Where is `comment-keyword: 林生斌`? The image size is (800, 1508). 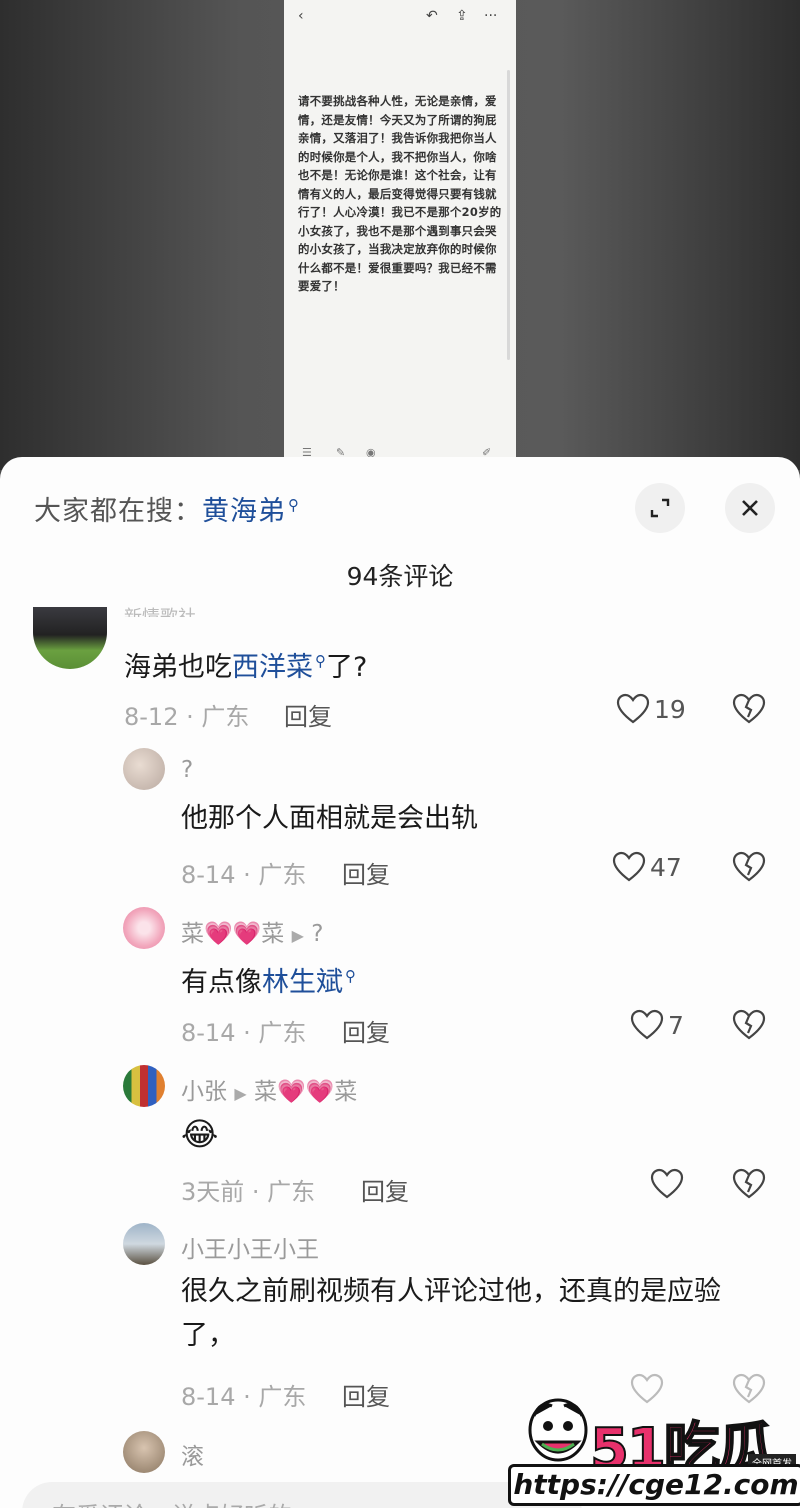
comment-keyword: 林生斌 is located at coordinates (302, 982).